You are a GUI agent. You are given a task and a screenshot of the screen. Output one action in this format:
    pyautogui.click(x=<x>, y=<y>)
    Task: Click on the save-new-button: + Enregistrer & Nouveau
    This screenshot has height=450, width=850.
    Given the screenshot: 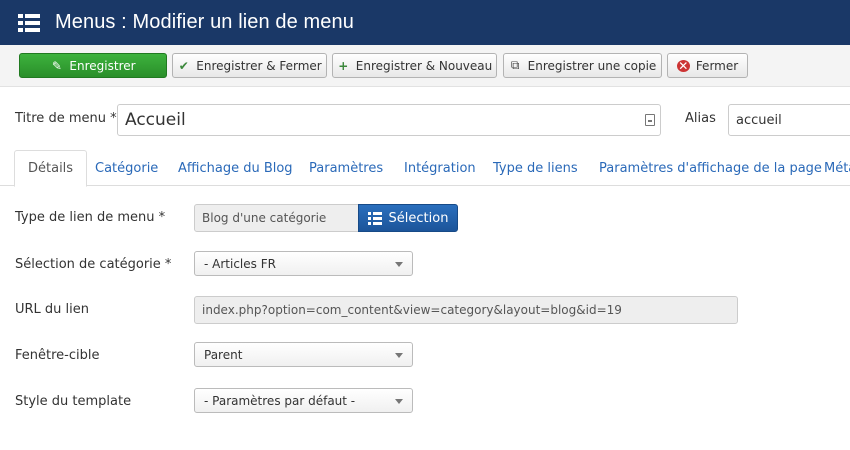 What is the action you would take?
    pyautogui.click(x=414, y=65)
    